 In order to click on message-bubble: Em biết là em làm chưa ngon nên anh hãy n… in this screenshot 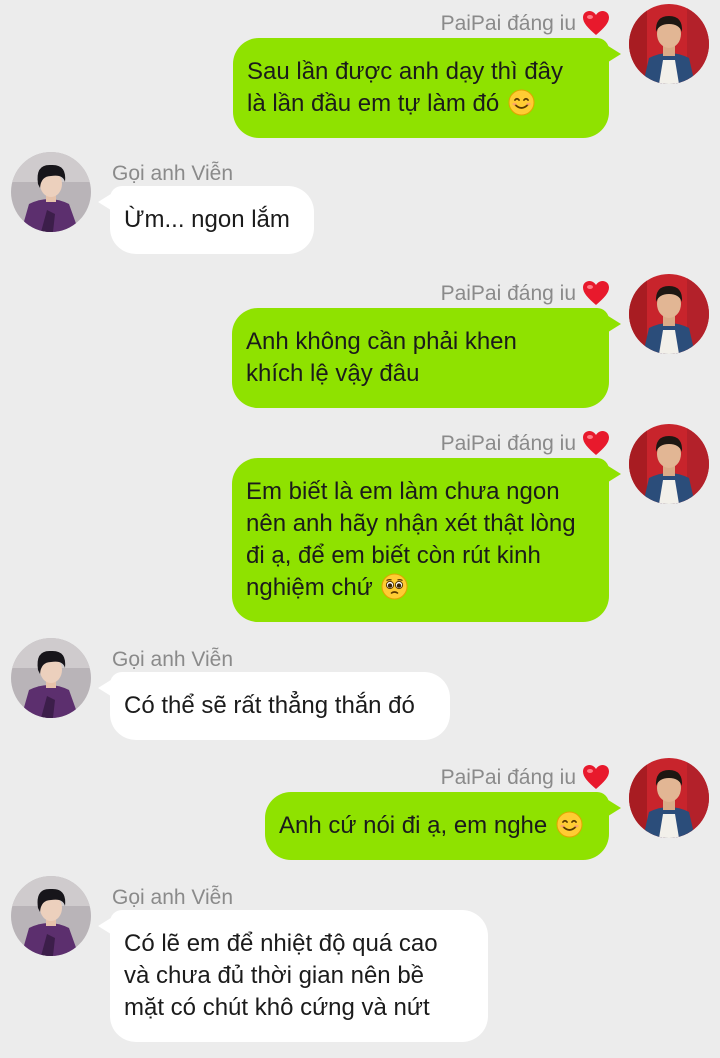, I will do `click(426, 540)`.